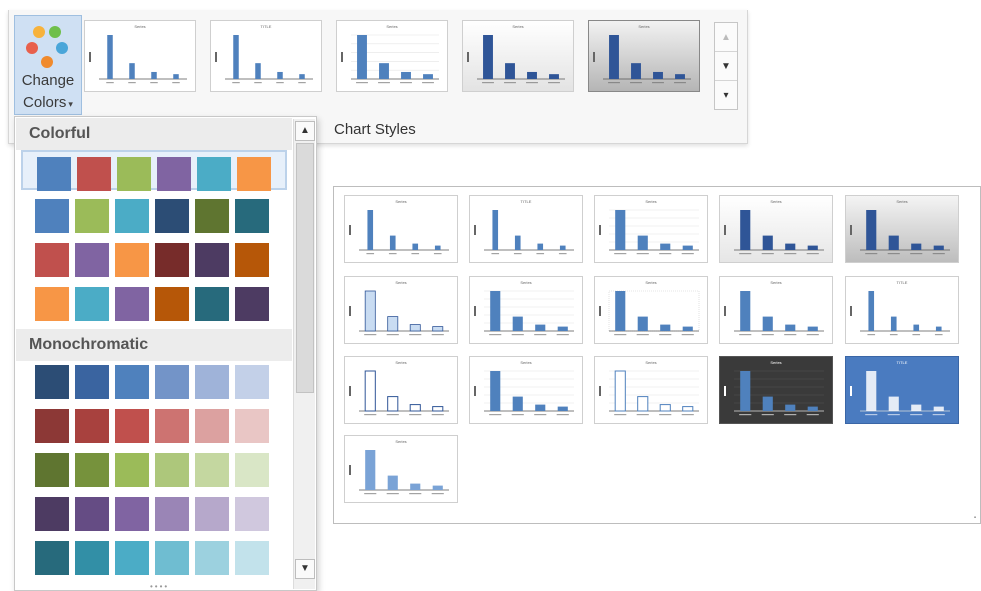 This screenshot has width=981, height=591. I want to click on gallery-scroll: ▲ ▼ ▾, so click(726, 66).